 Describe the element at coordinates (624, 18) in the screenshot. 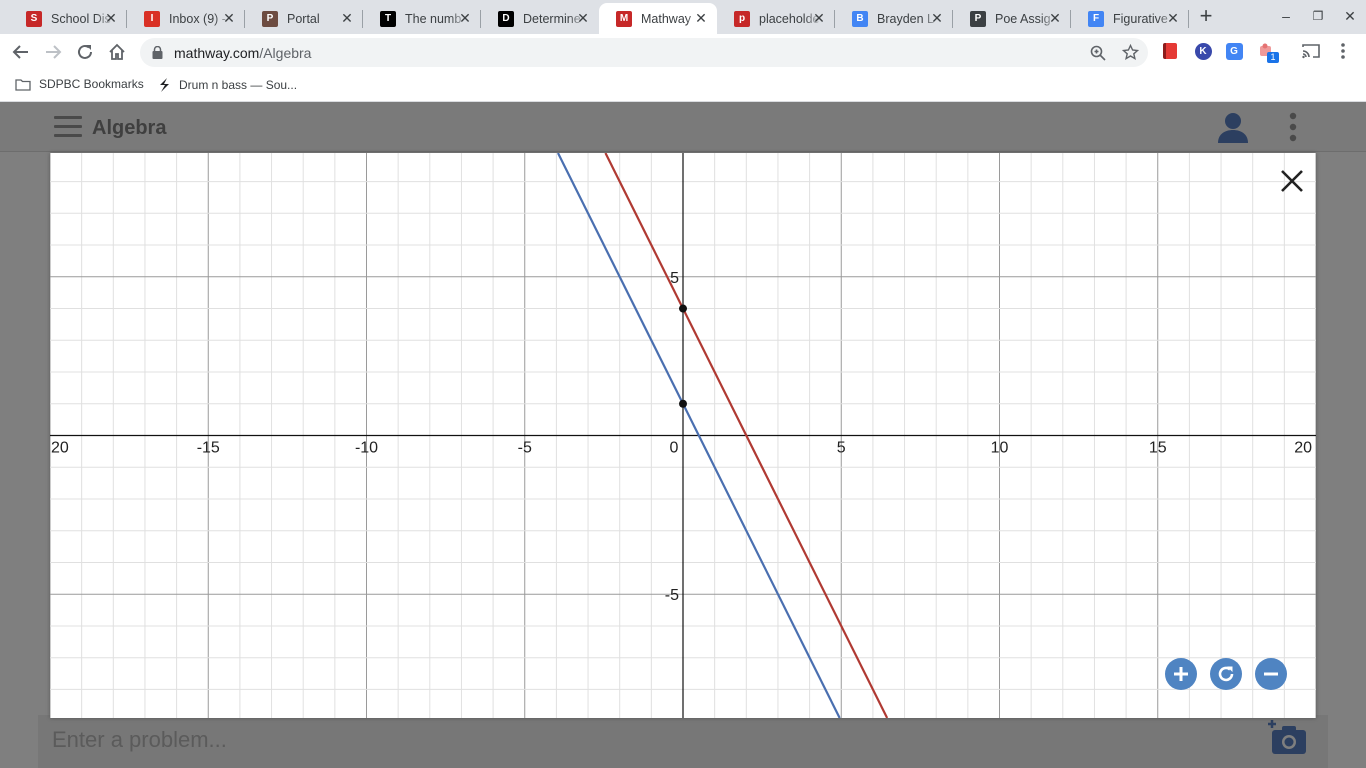

I see `mathway-icon: M` at that location.